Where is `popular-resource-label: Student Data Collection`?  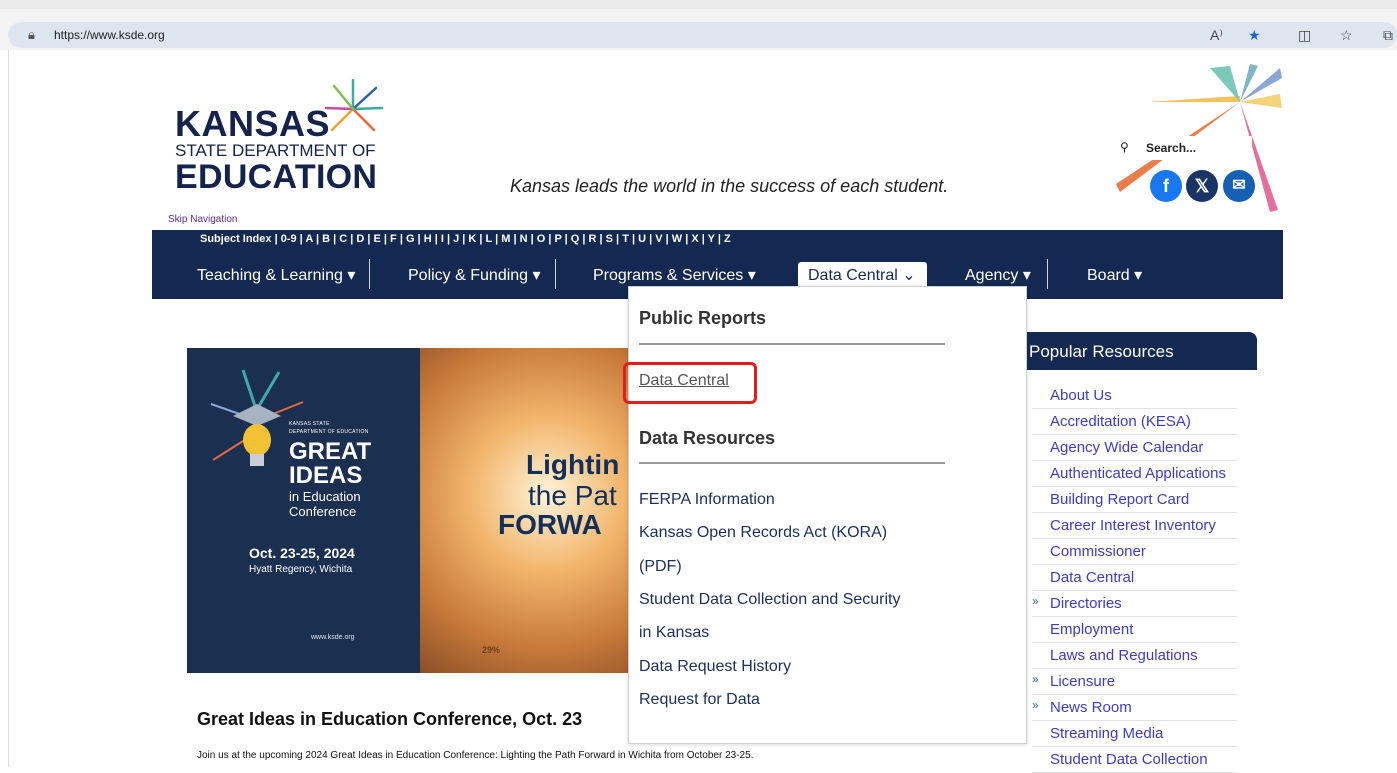 popular-resource-label: Student Data Collection is located at coordinates (1129, 759).